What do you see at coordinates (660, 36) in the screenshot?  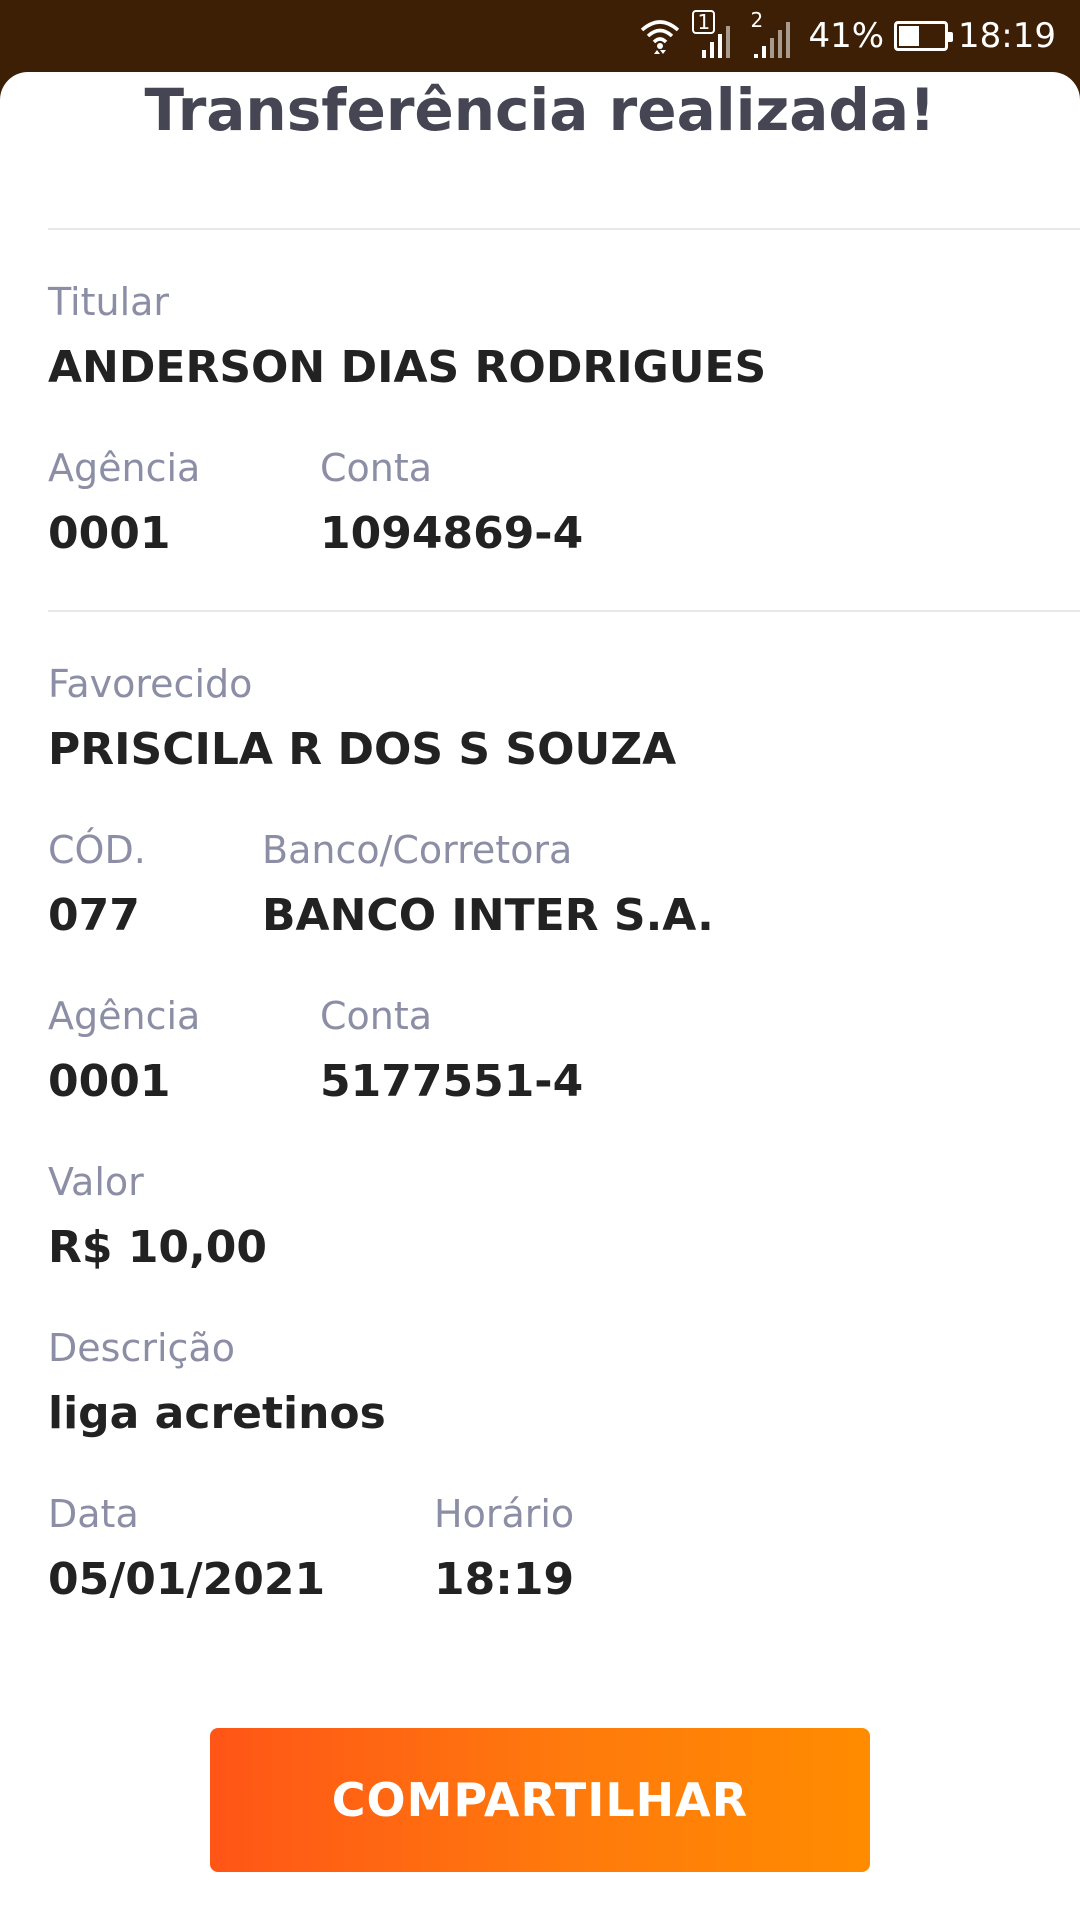 I see `wifi-icon` at bounding box center [660, 36].